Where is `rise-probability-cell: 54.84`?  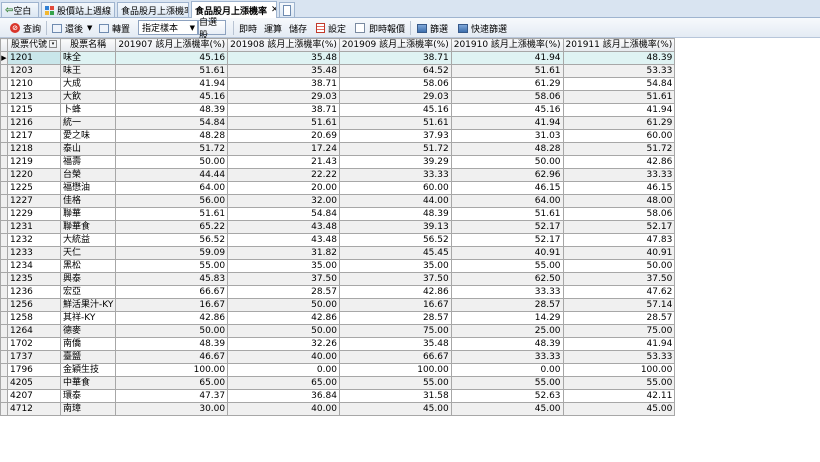
rise-probability-cell: 54.84 is located at coordinates (283, 214).